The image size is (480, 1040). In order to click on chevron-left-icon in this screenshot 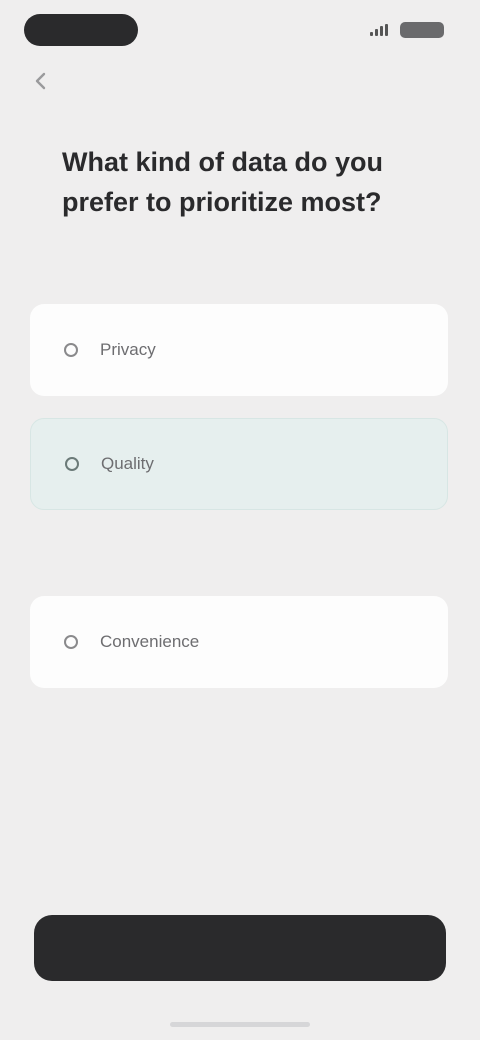, I will do `click(41, 81)`.